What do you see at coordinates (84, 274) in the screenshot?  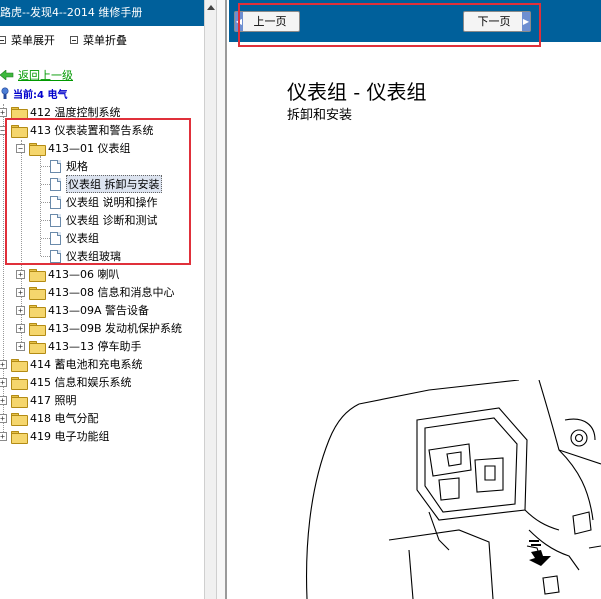 I see `tree-node-label: 413—06 喇叭` at bounding box center [84, 274].